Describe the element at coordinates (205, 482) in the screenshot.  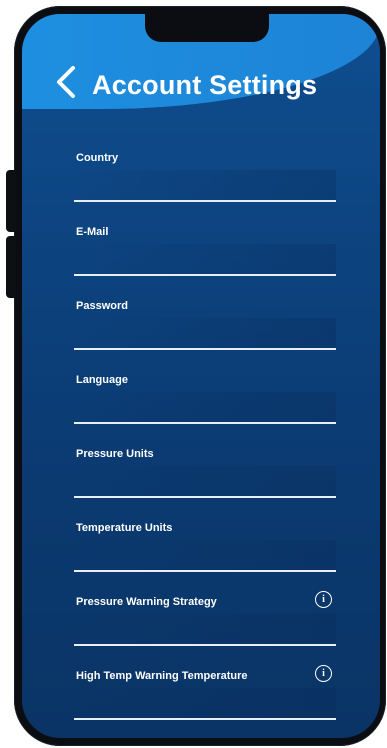
I see `pressure-units-input` at that location.